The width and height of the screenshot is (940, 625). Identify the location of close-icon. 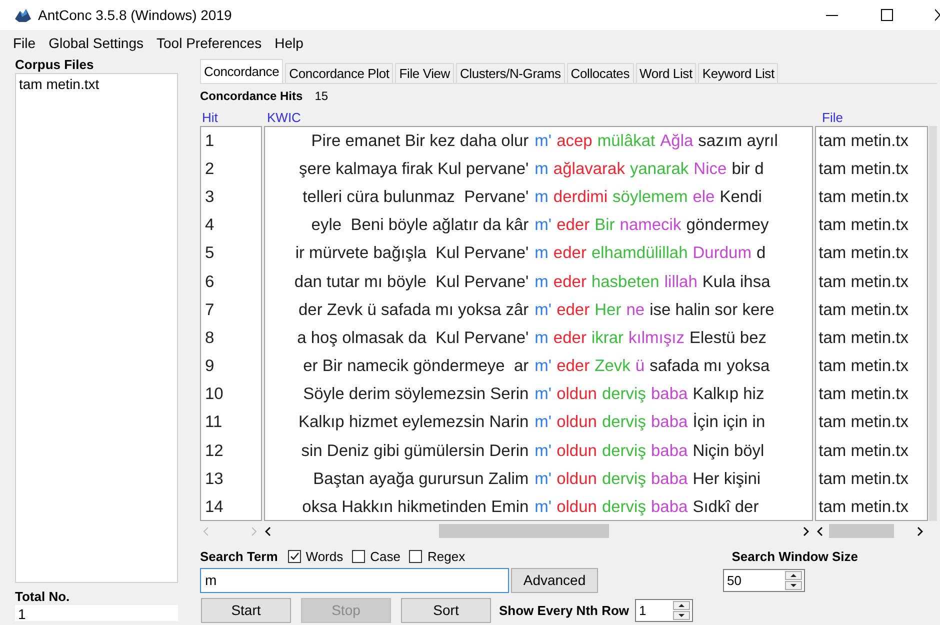
(937, 15).